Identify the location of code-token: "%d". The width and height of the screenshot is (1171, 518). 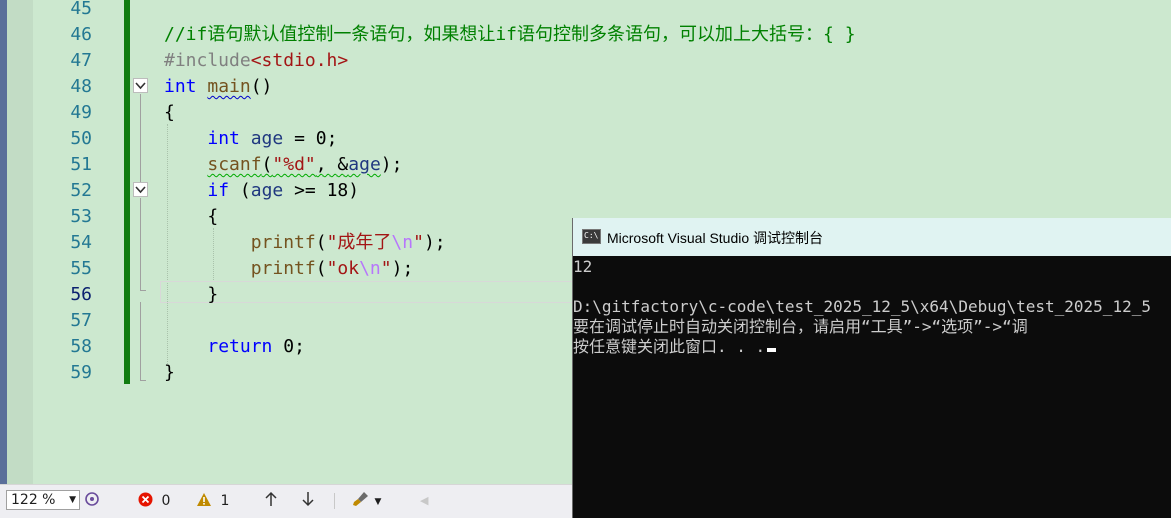
(294, 164).